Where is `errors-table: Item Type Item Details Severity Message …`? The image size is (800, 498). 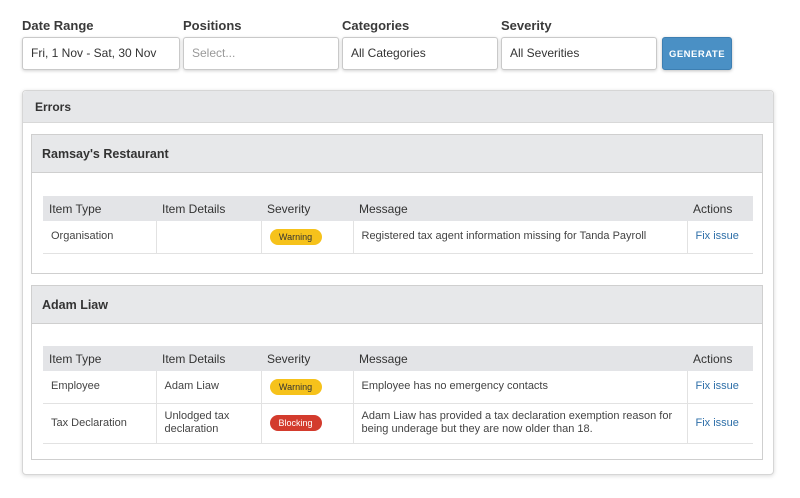
errors-table: Item Type Item Details Severity Message … is located at coordinates (398, 225).